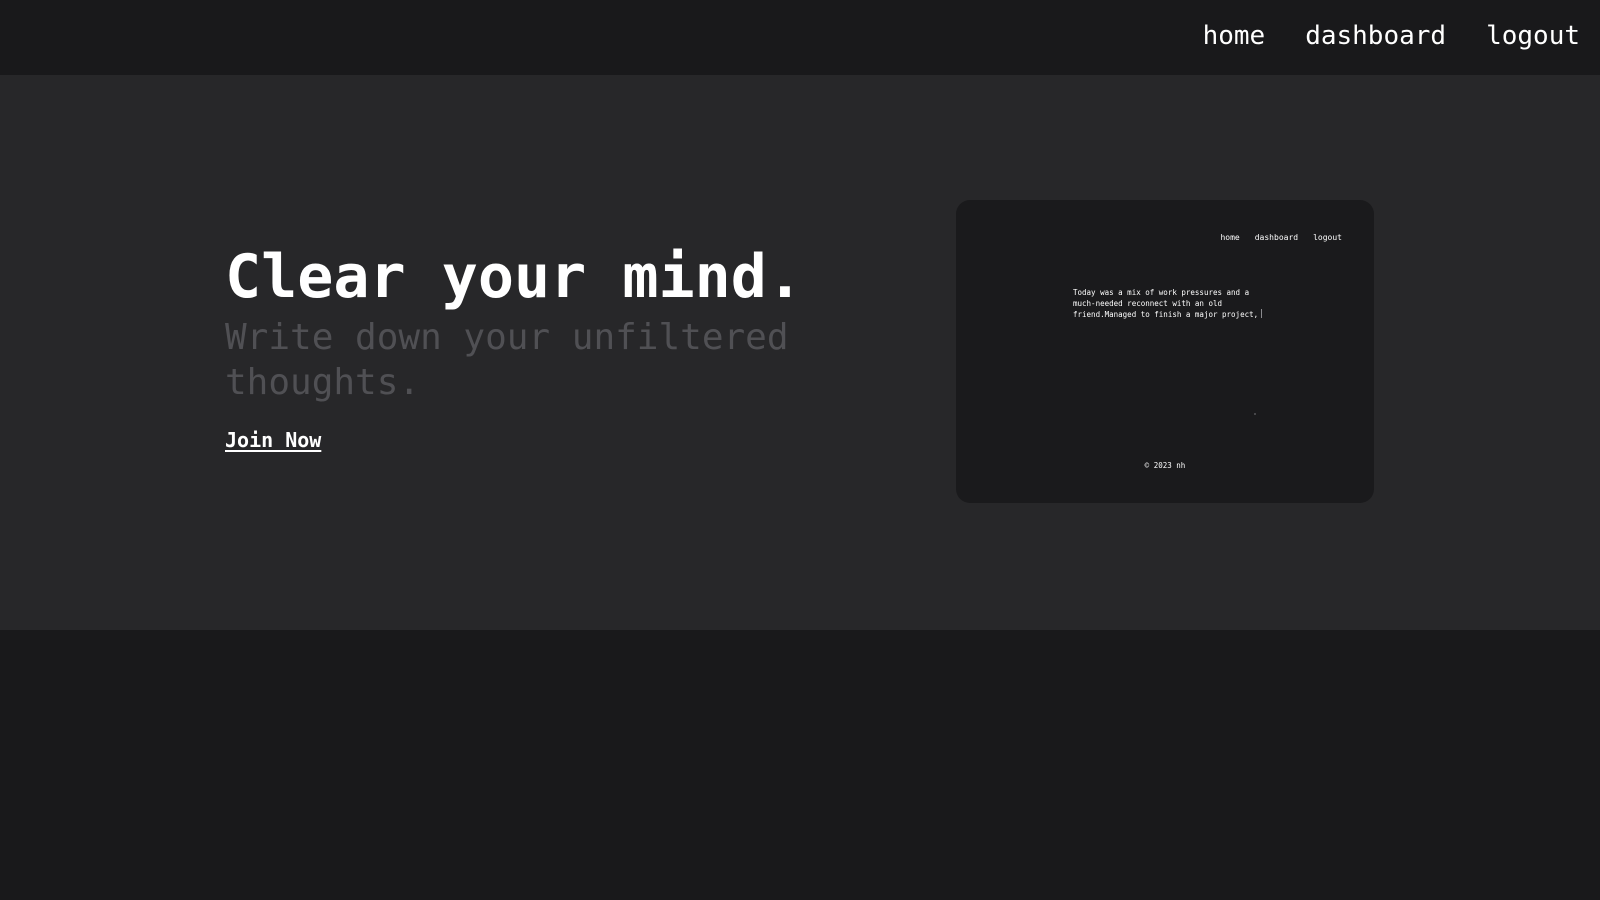 The height and width of the screenshot is (900, 1600). Describe the element at coordinates (507, 360) in the screenshot. I see `hero-subheadline: Write down your unfiltered thoughts.` at that location.